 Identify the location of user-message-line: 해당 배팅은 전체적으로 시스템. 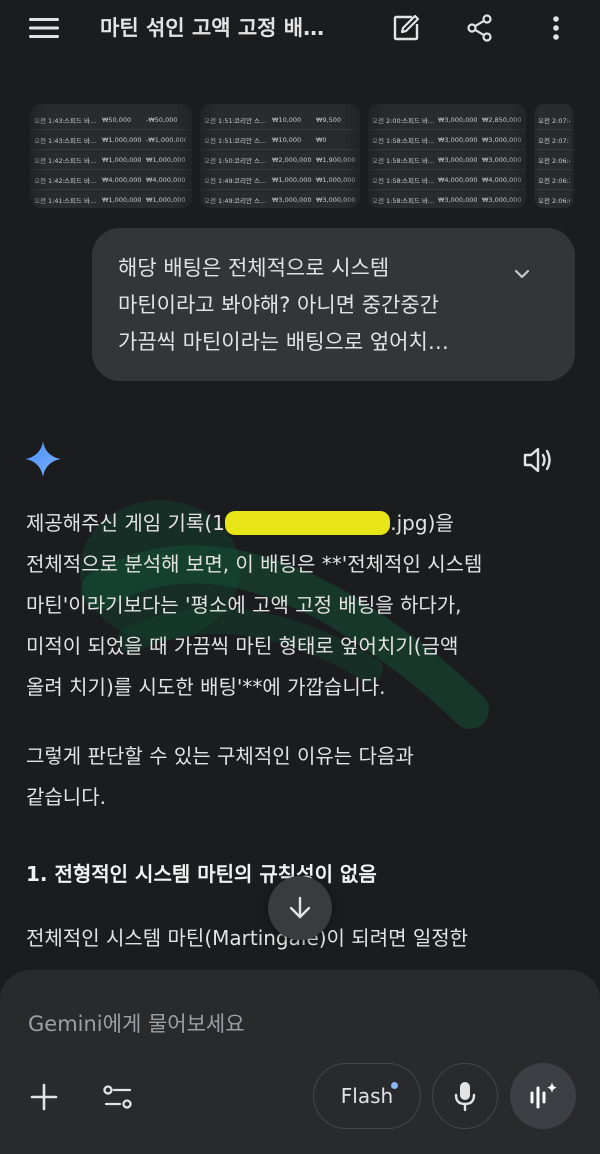
(254, 268).